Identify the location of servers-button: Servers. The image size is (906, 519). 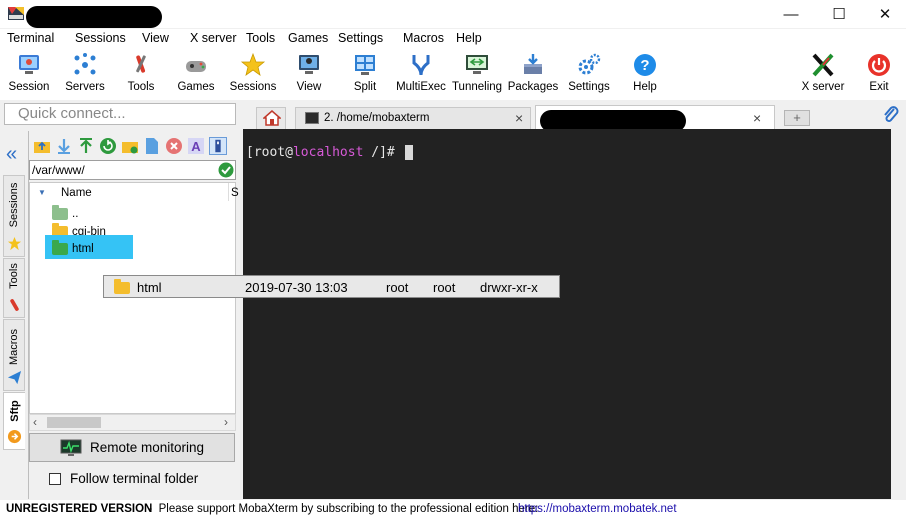
(85, 74).